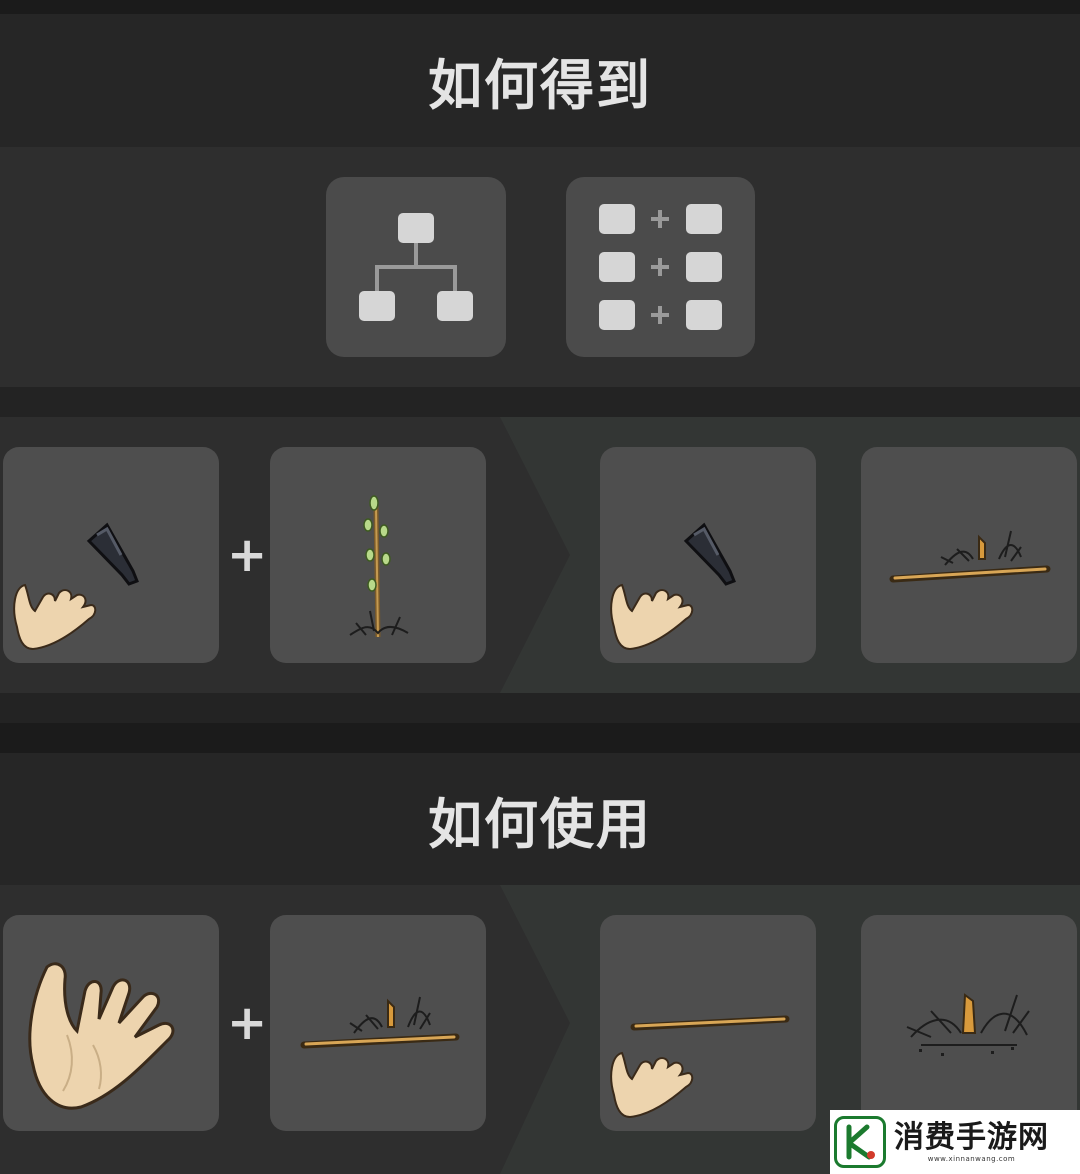 The width and height of the screenshot is (1080, 1174). Describe the element at coordinates (540, 7) in the screenshot. I see `top-strip` at that location.